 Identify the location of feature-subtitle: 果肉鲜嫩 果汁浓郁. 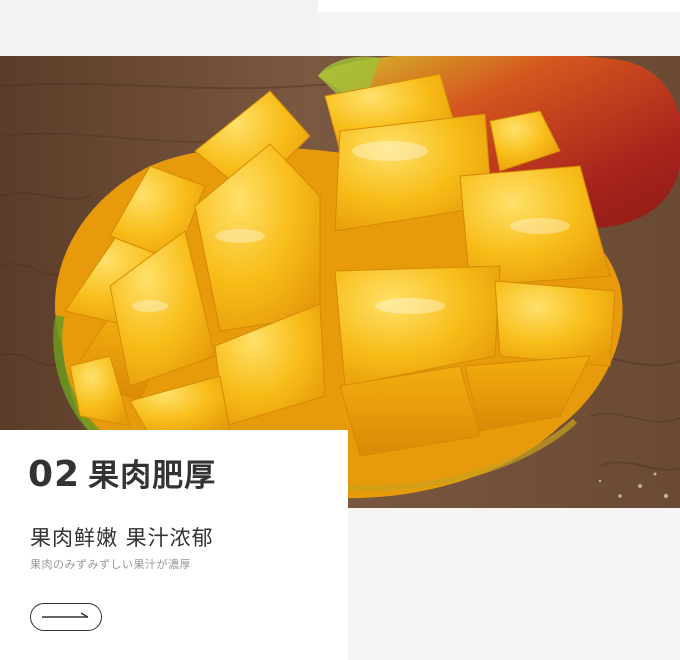
(122, 538).